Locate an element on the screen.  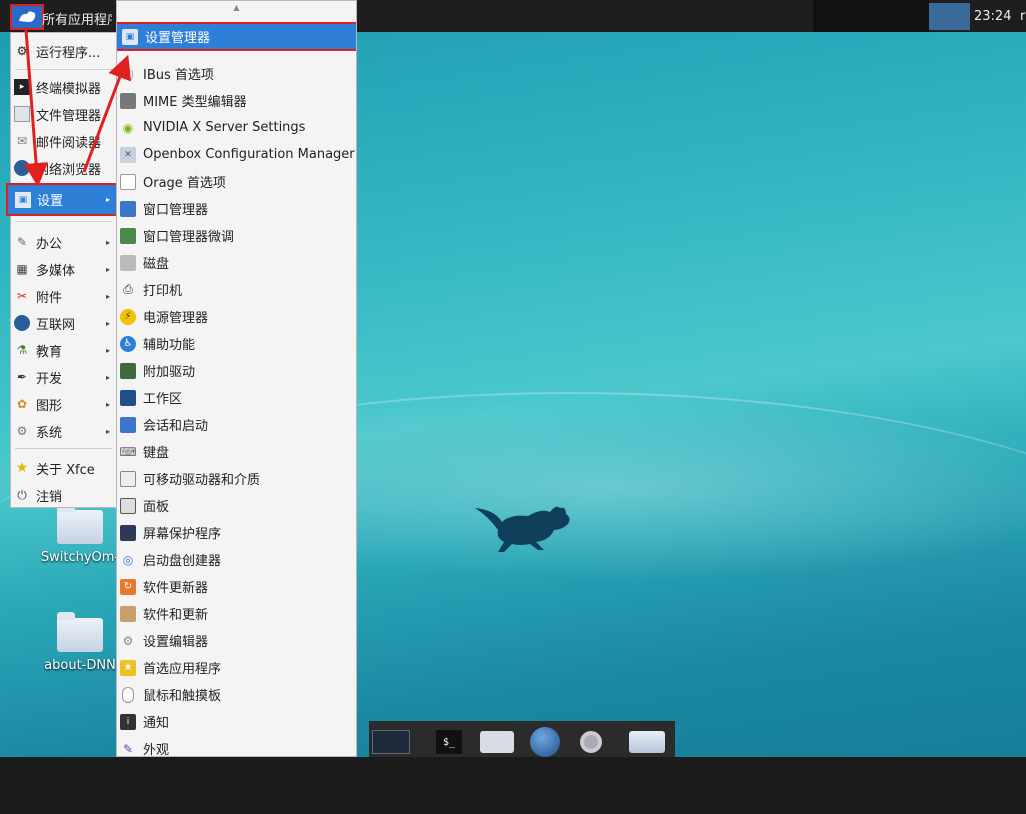
window-manager-icon is located at coordinates (128, 208).